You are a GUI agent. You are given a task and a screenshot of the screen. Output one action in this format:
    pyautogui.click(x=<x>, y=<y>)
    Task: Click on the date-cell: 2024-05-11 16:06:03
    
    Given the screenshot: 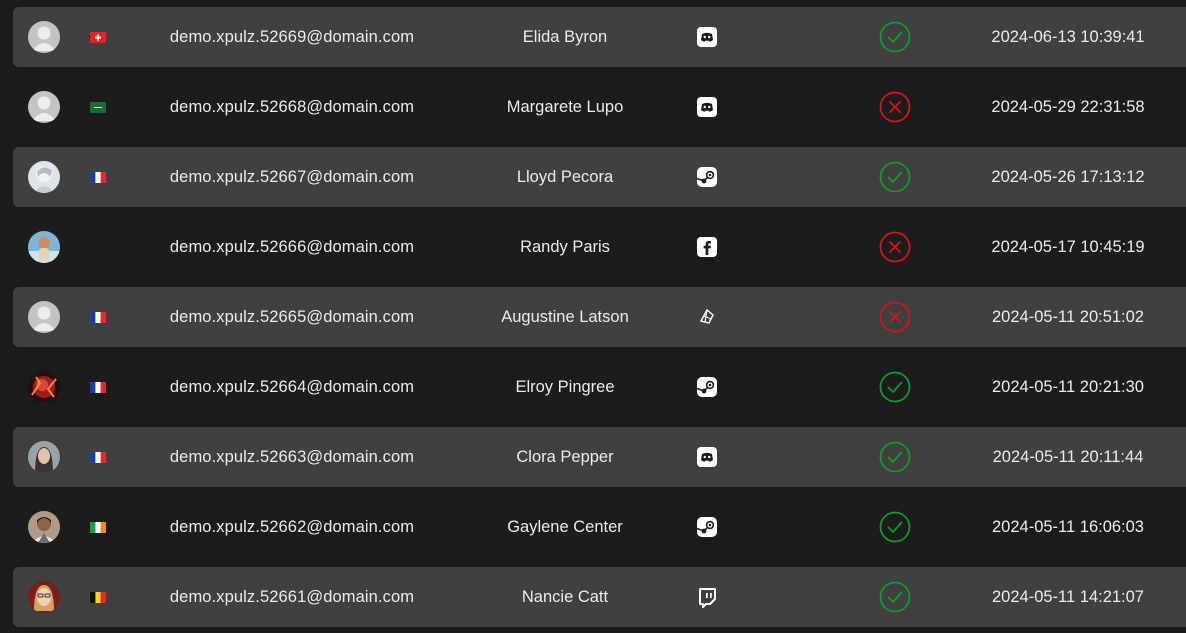 What is the action you would take?
    pyautogui.click(x=1068, y=526)
    